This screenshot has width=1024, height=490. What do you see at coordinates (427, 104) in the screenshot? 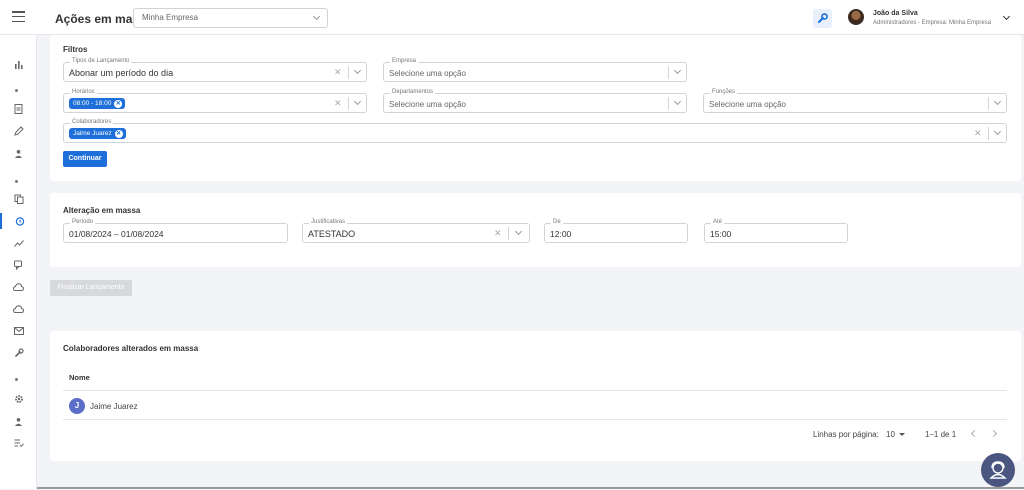
I see `departamentos-placeholder: Selecione uma opção` at bounding box center [427, 104].